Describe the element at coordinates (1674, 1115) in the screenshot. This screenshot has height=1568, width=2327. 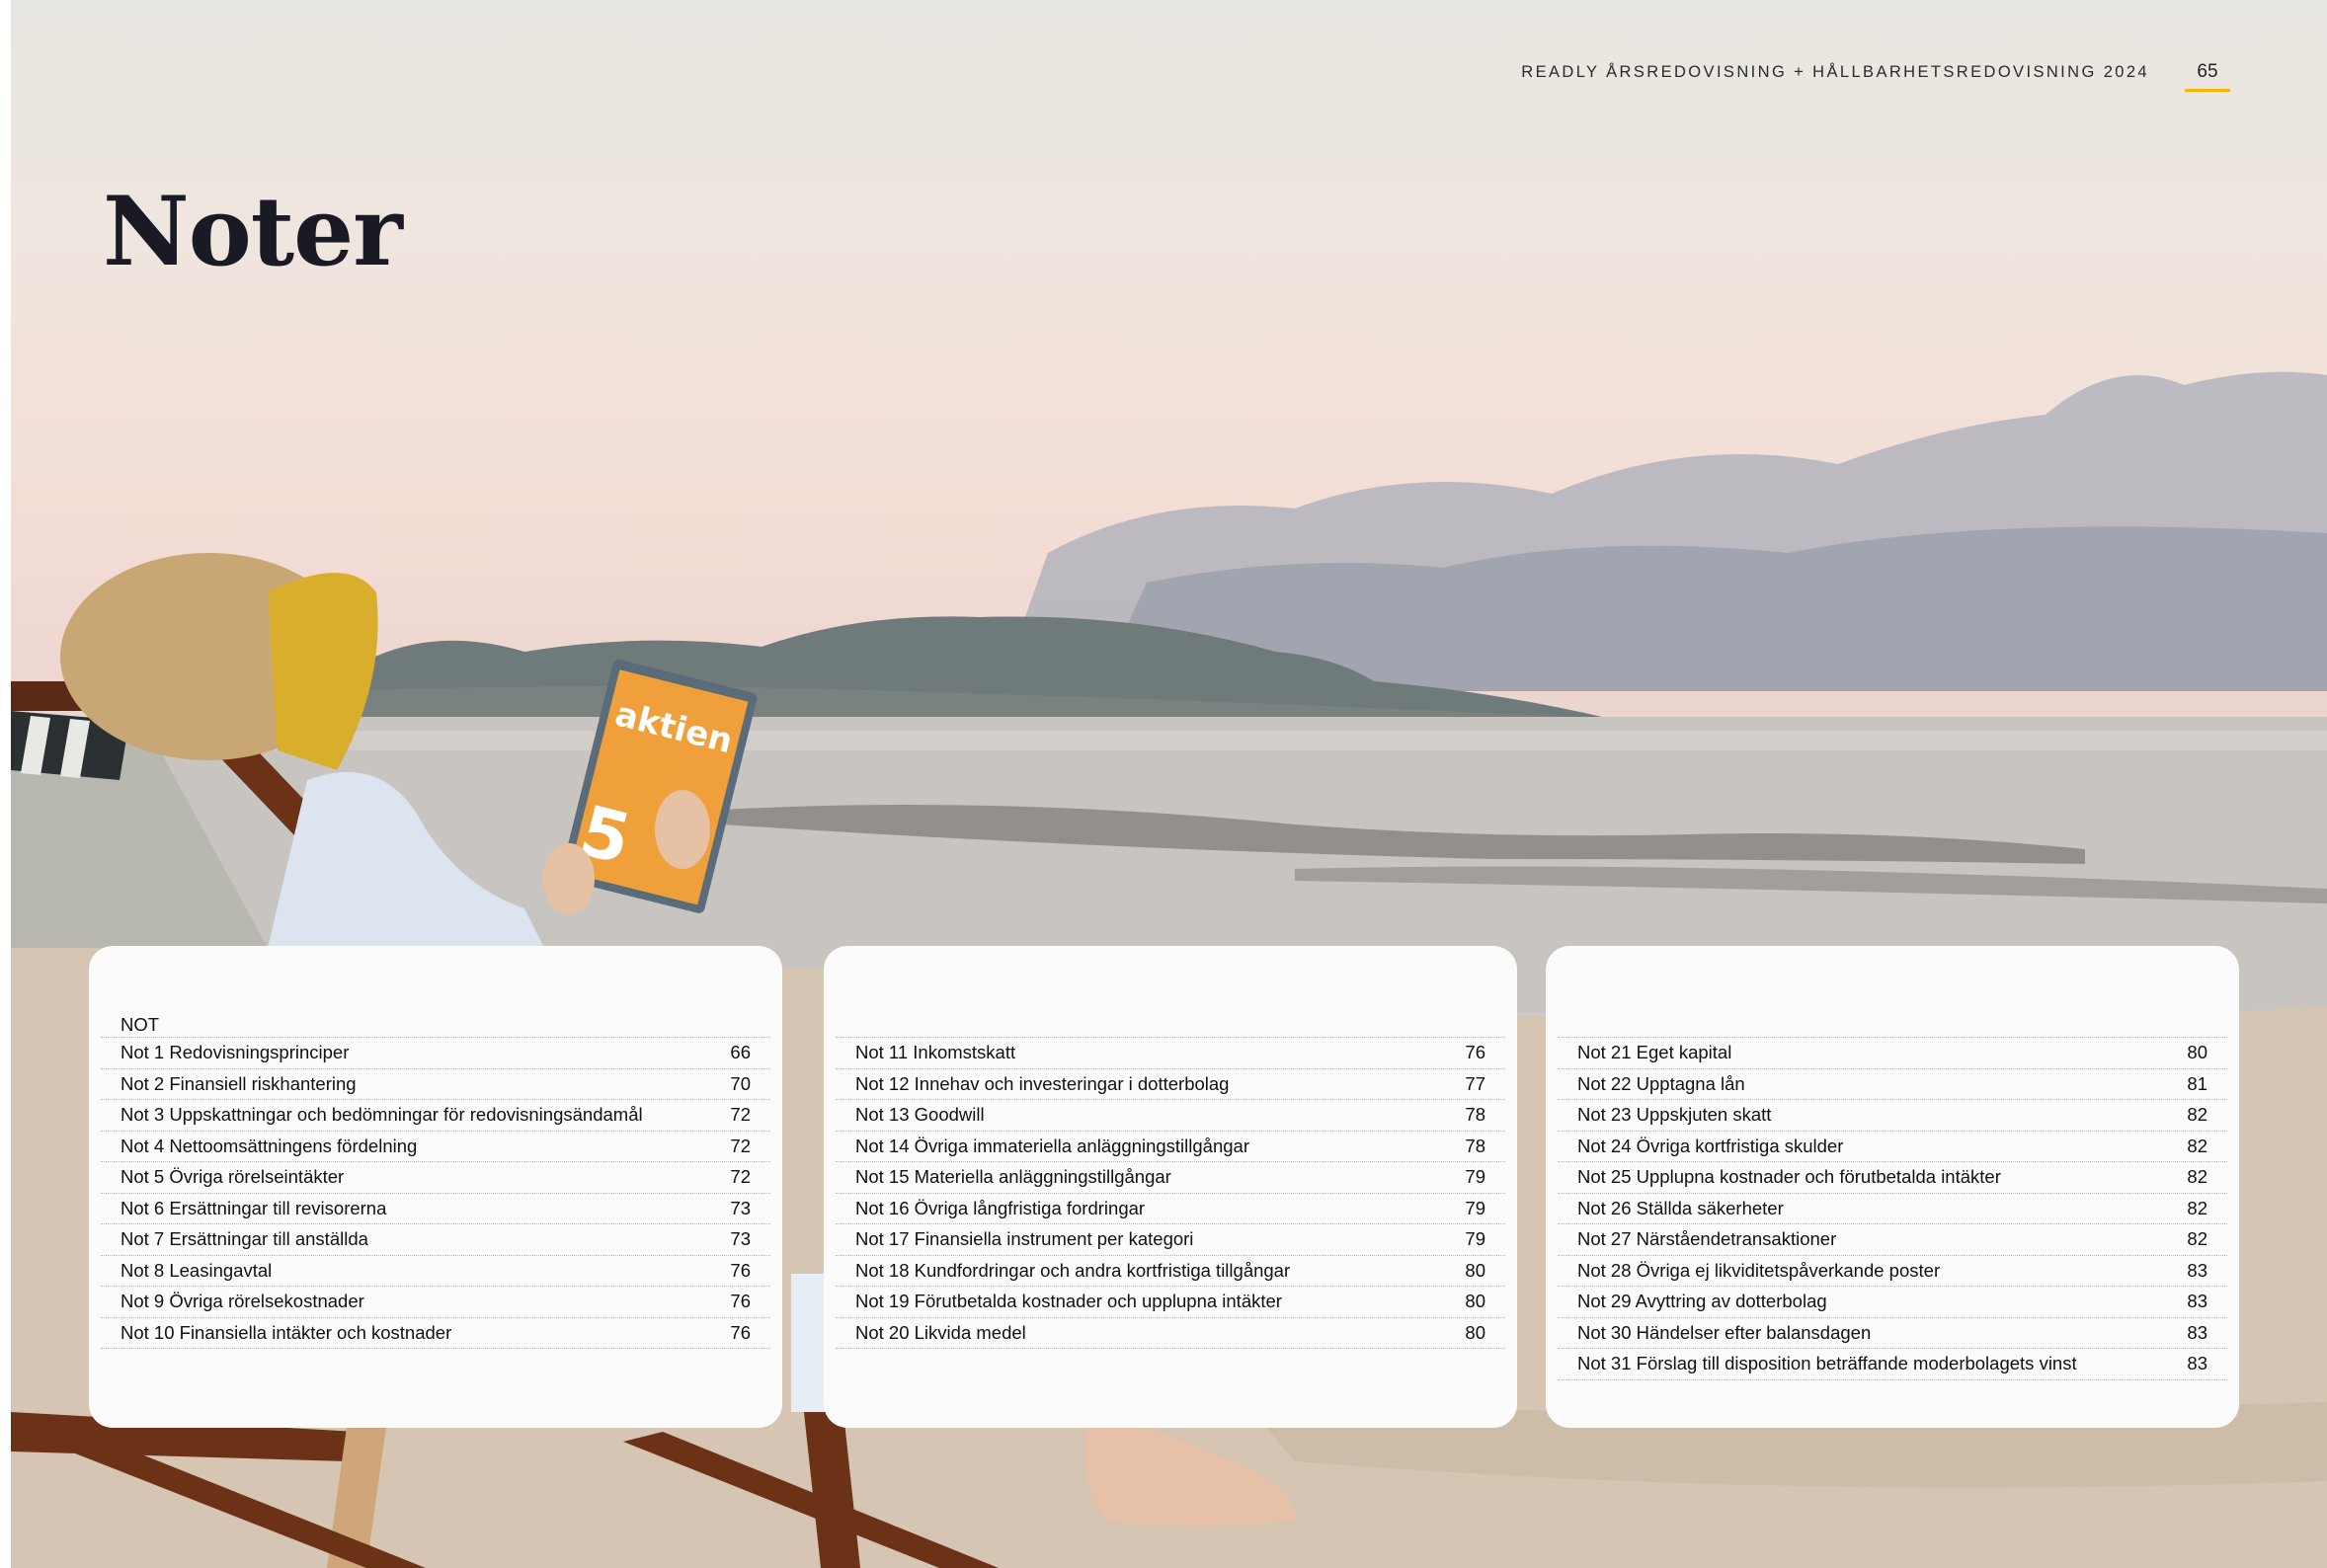
I see `note-label: Not 23 Uppskjuten skatt` at that location.